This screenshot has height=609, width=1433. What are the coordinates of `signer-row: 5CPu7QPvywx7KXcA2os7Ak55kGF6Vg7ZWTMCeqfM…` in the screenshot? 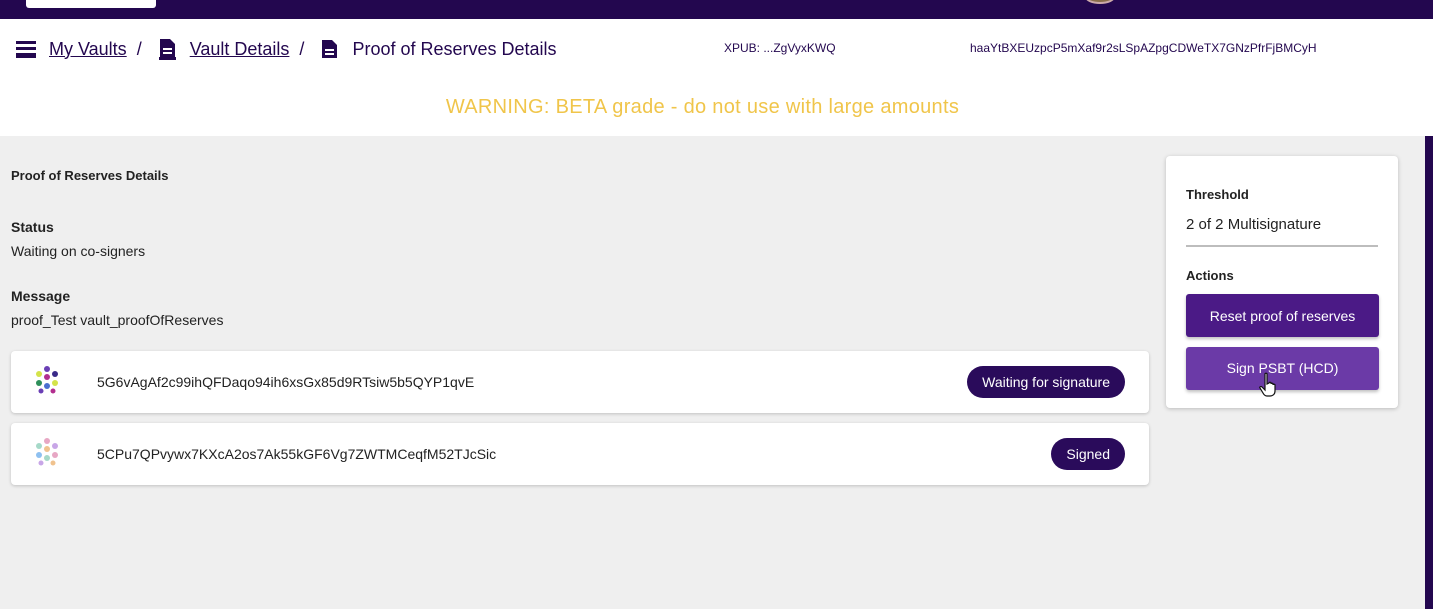 It's located at (580, 454).